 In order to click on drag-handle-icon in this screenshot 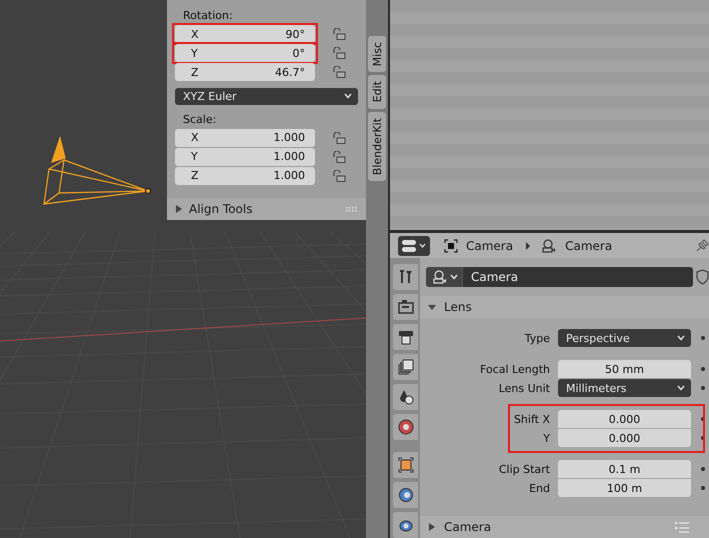, I will do `click(352, 209)`.